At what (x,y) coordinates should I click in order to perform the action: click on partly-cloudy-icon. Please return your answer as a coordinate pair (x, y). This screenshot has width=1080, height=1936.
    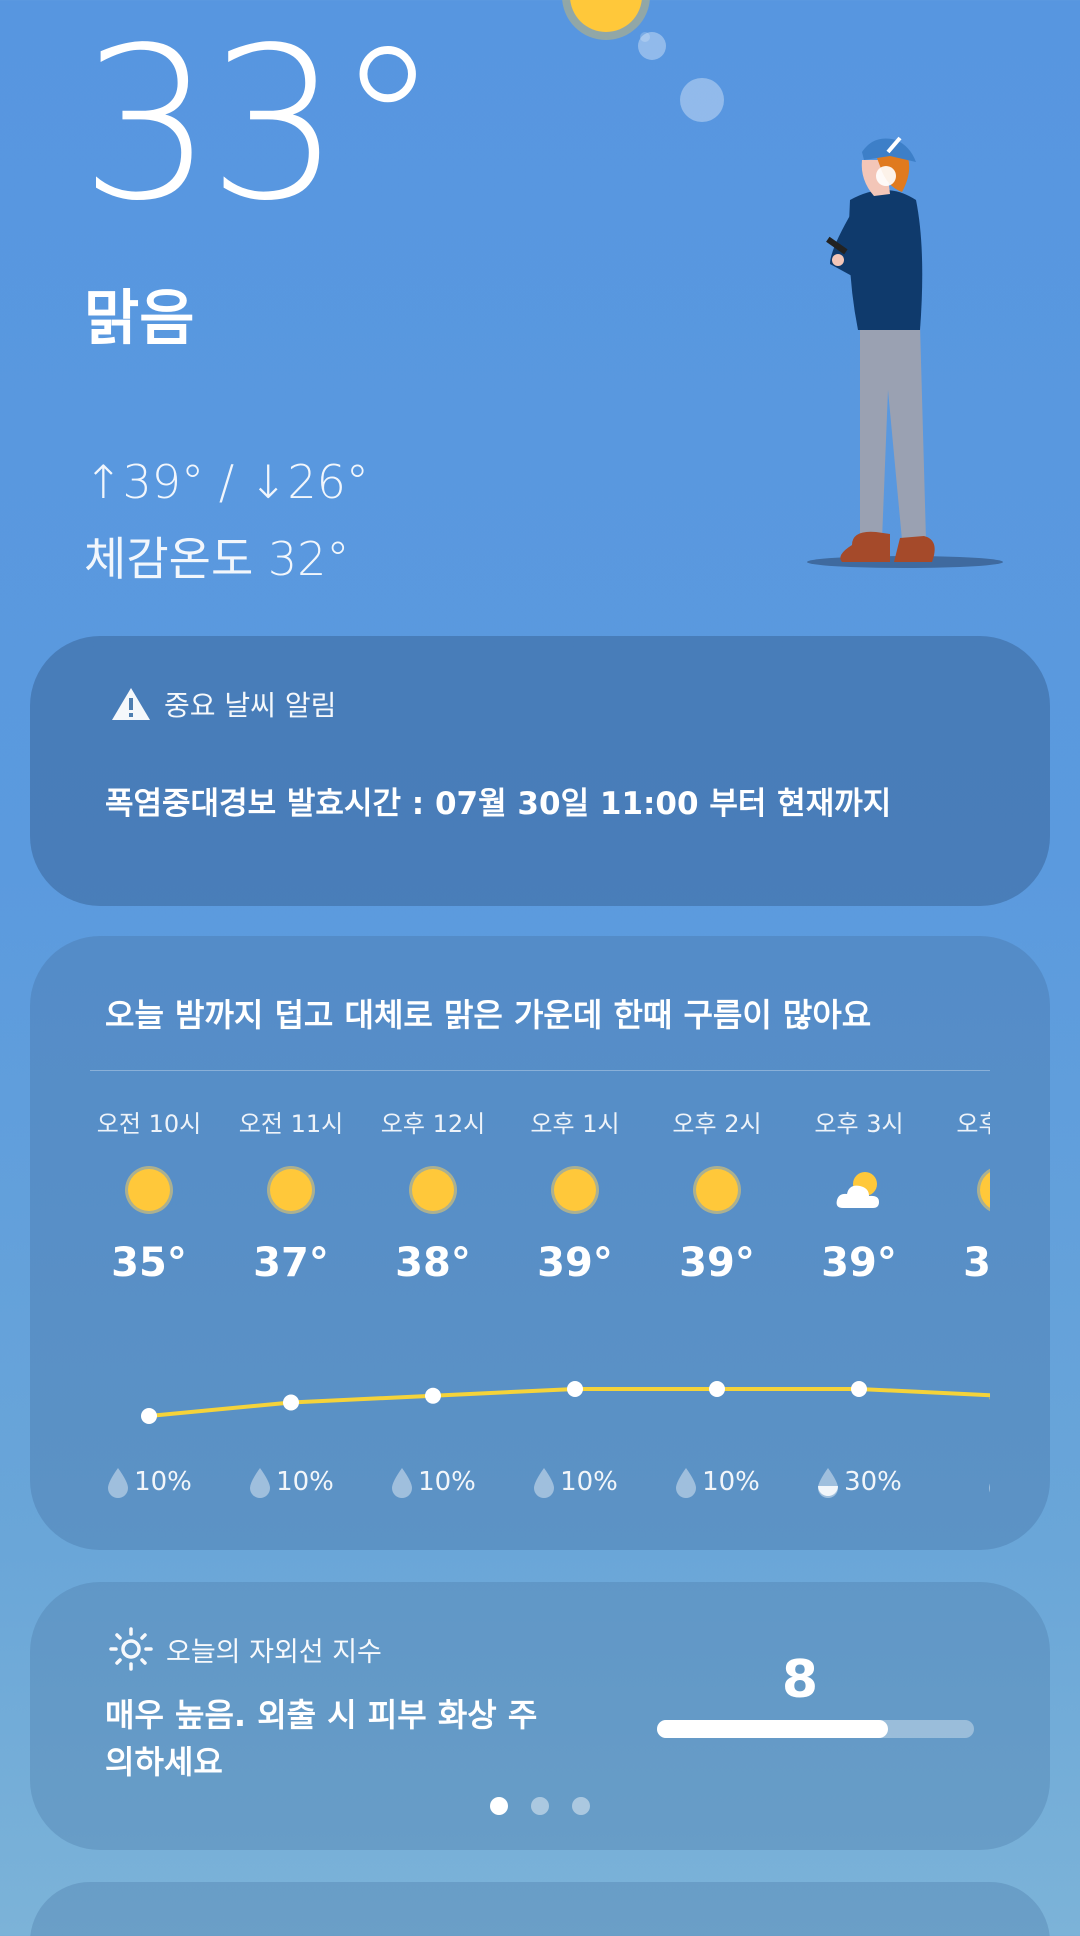
    Looking at the image, I should click on (857, 1190).